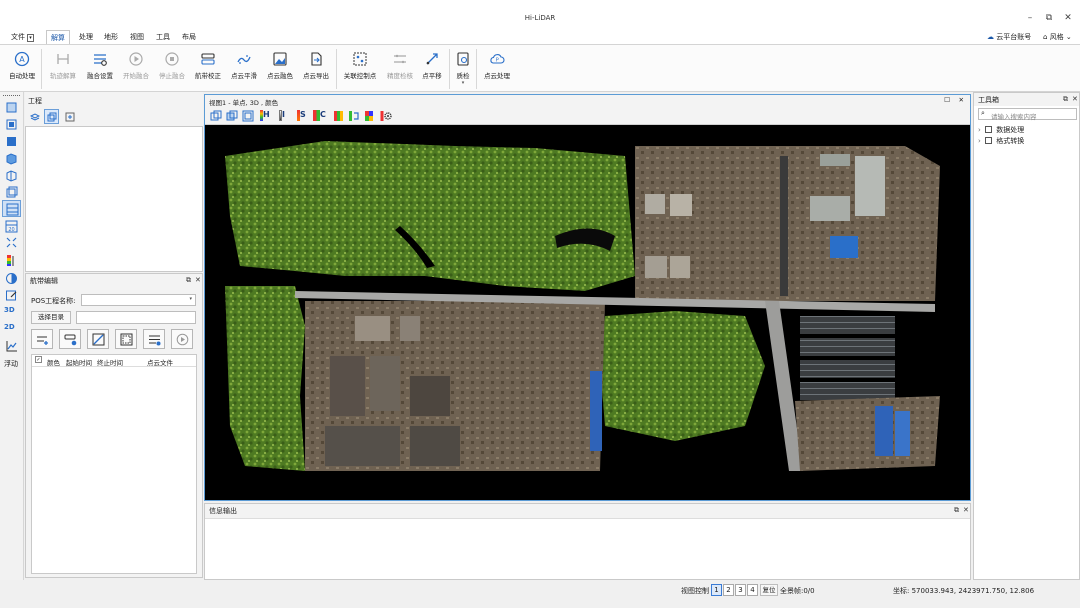 The image size is (1080, 608). I want to click on menu-file: 文件 ▾, so click(22, 37).